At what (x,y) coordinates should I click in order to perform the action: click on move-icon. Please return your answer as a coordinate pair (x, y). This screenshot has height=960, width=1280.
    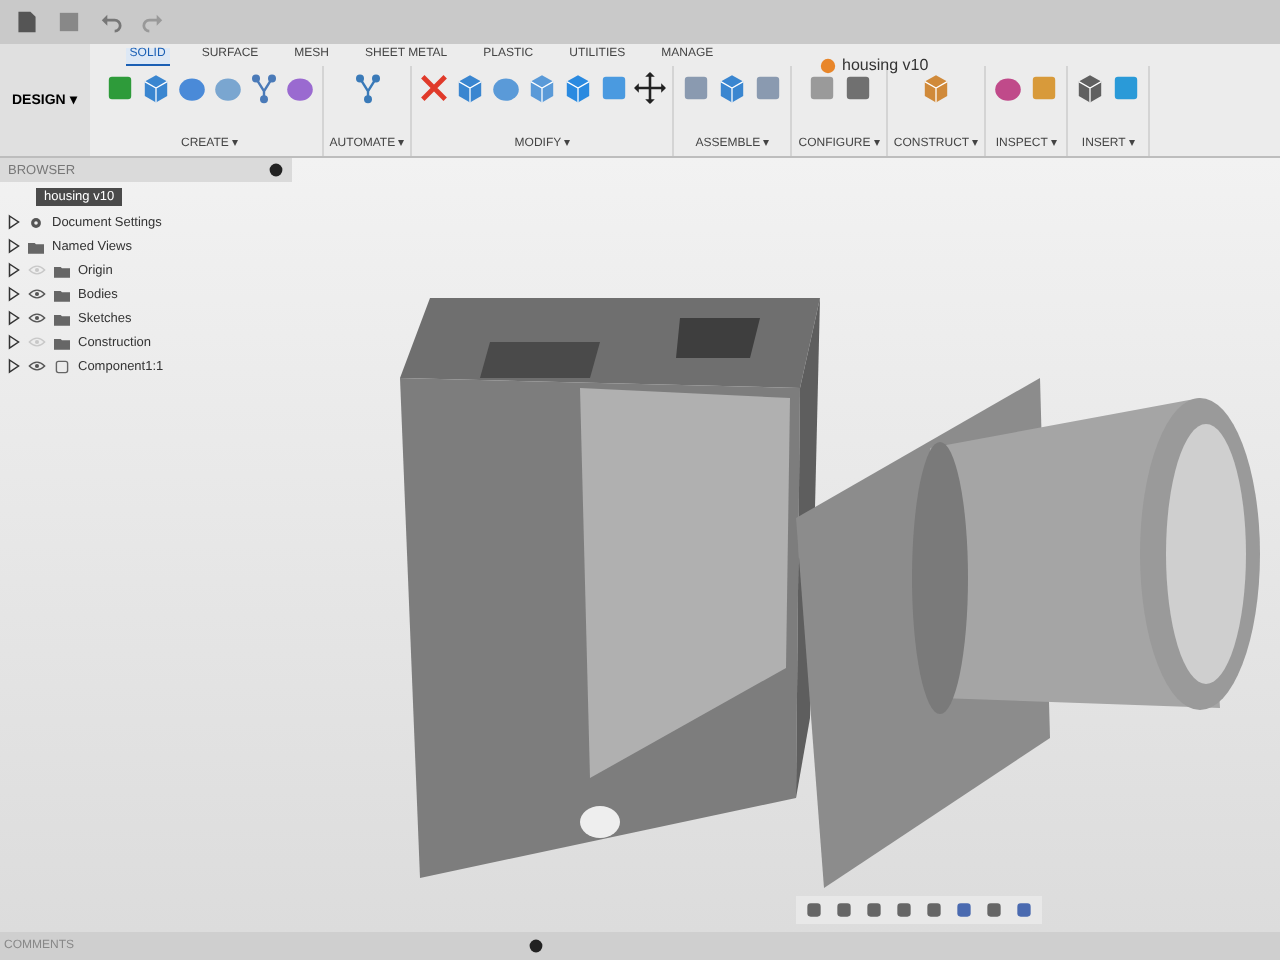
    Looking at the image, I should click on (650, 88).